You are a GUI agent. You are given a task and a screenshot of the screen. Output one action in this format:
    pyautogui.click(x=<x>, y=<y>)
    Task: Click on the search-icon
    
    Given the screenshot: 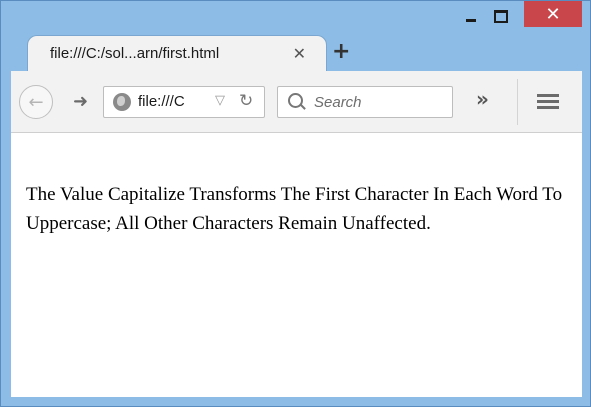 What is the action you would take?
    pyautogui.click(x=295, y=100)
    